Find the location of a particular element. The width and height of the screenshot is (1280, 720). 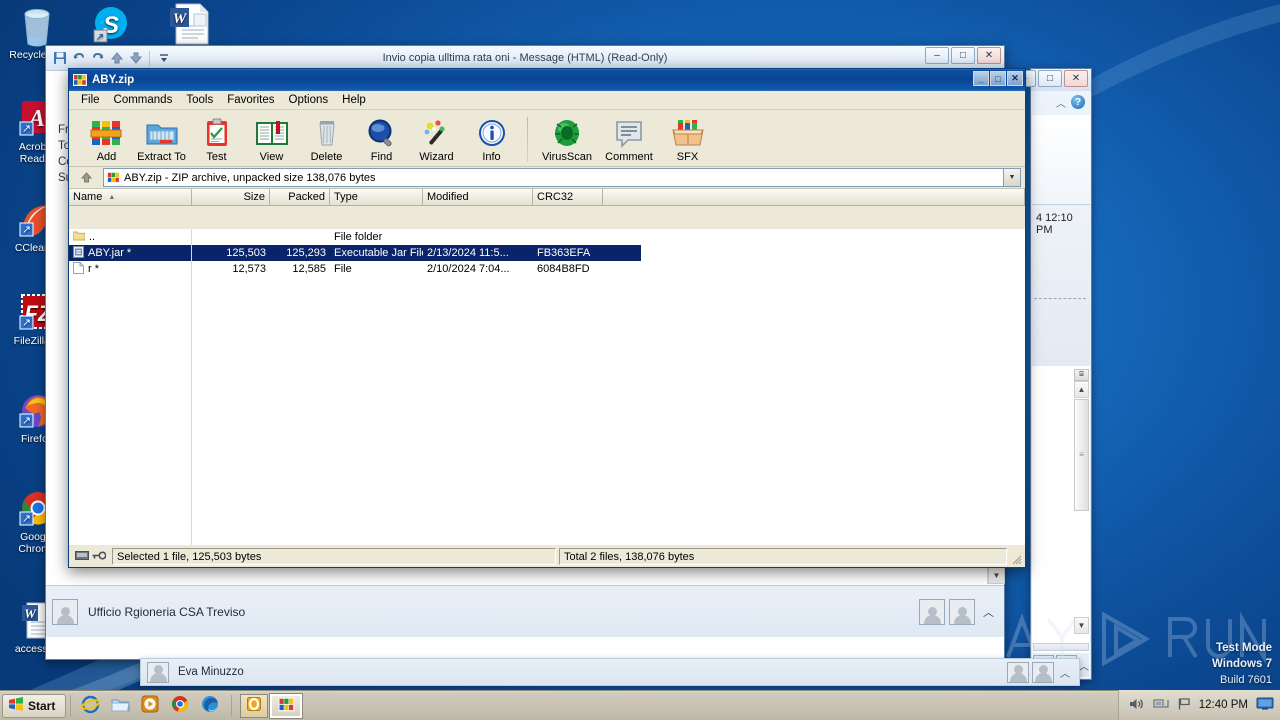

toolbar-button-test: Test is located at coordinates (216, 139).